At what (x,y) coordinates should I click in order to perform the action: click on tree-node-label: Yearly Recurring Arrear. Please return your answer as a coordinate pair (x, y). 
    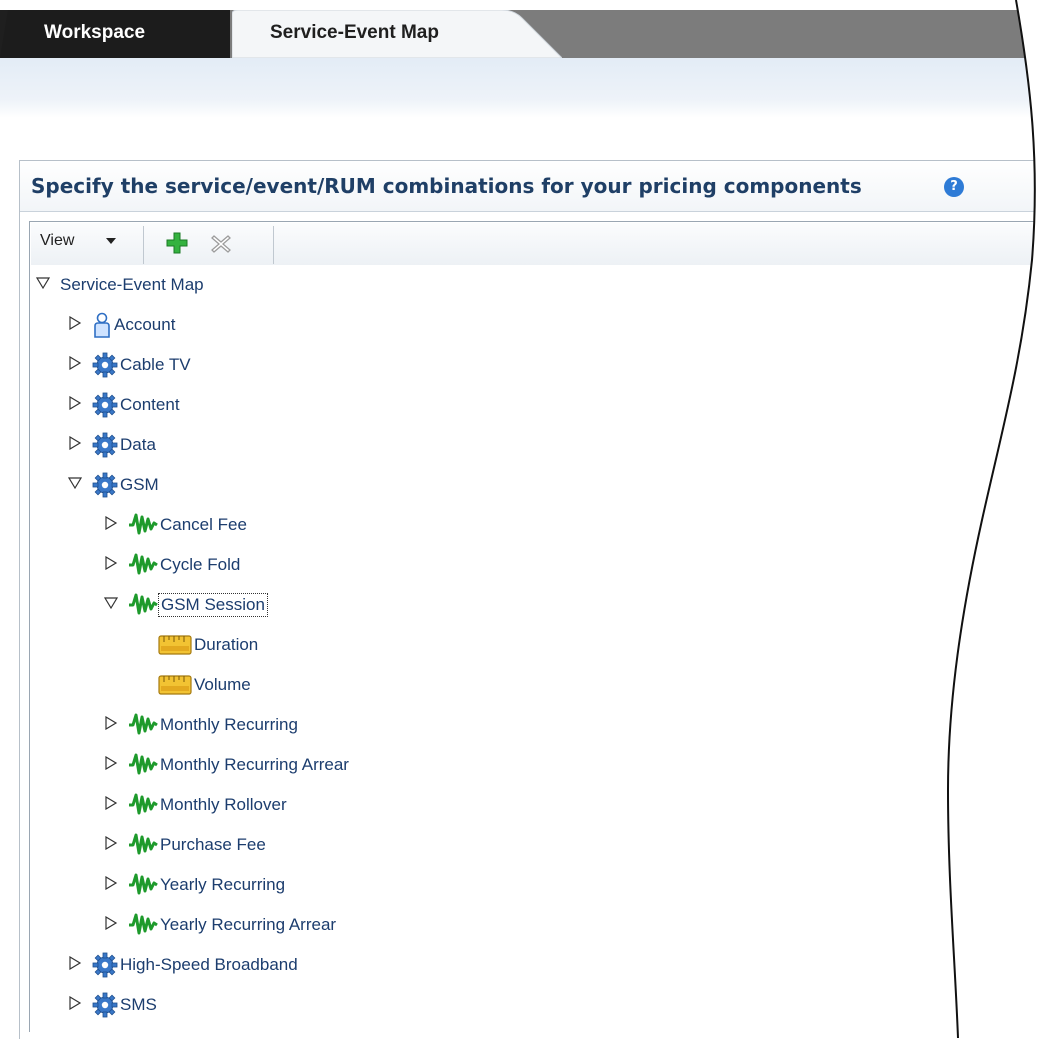
    Looking at the image, I should click on (248, 924).